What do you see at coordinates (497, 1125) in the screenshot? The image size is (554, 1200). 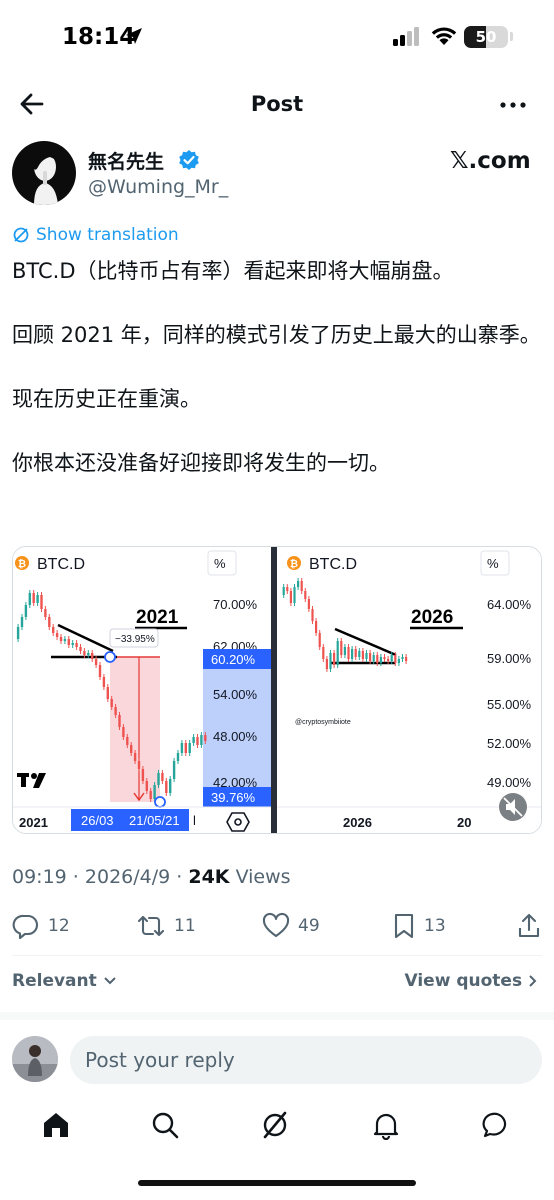 I see `messages-icon` at bounding box center [497, 1125].